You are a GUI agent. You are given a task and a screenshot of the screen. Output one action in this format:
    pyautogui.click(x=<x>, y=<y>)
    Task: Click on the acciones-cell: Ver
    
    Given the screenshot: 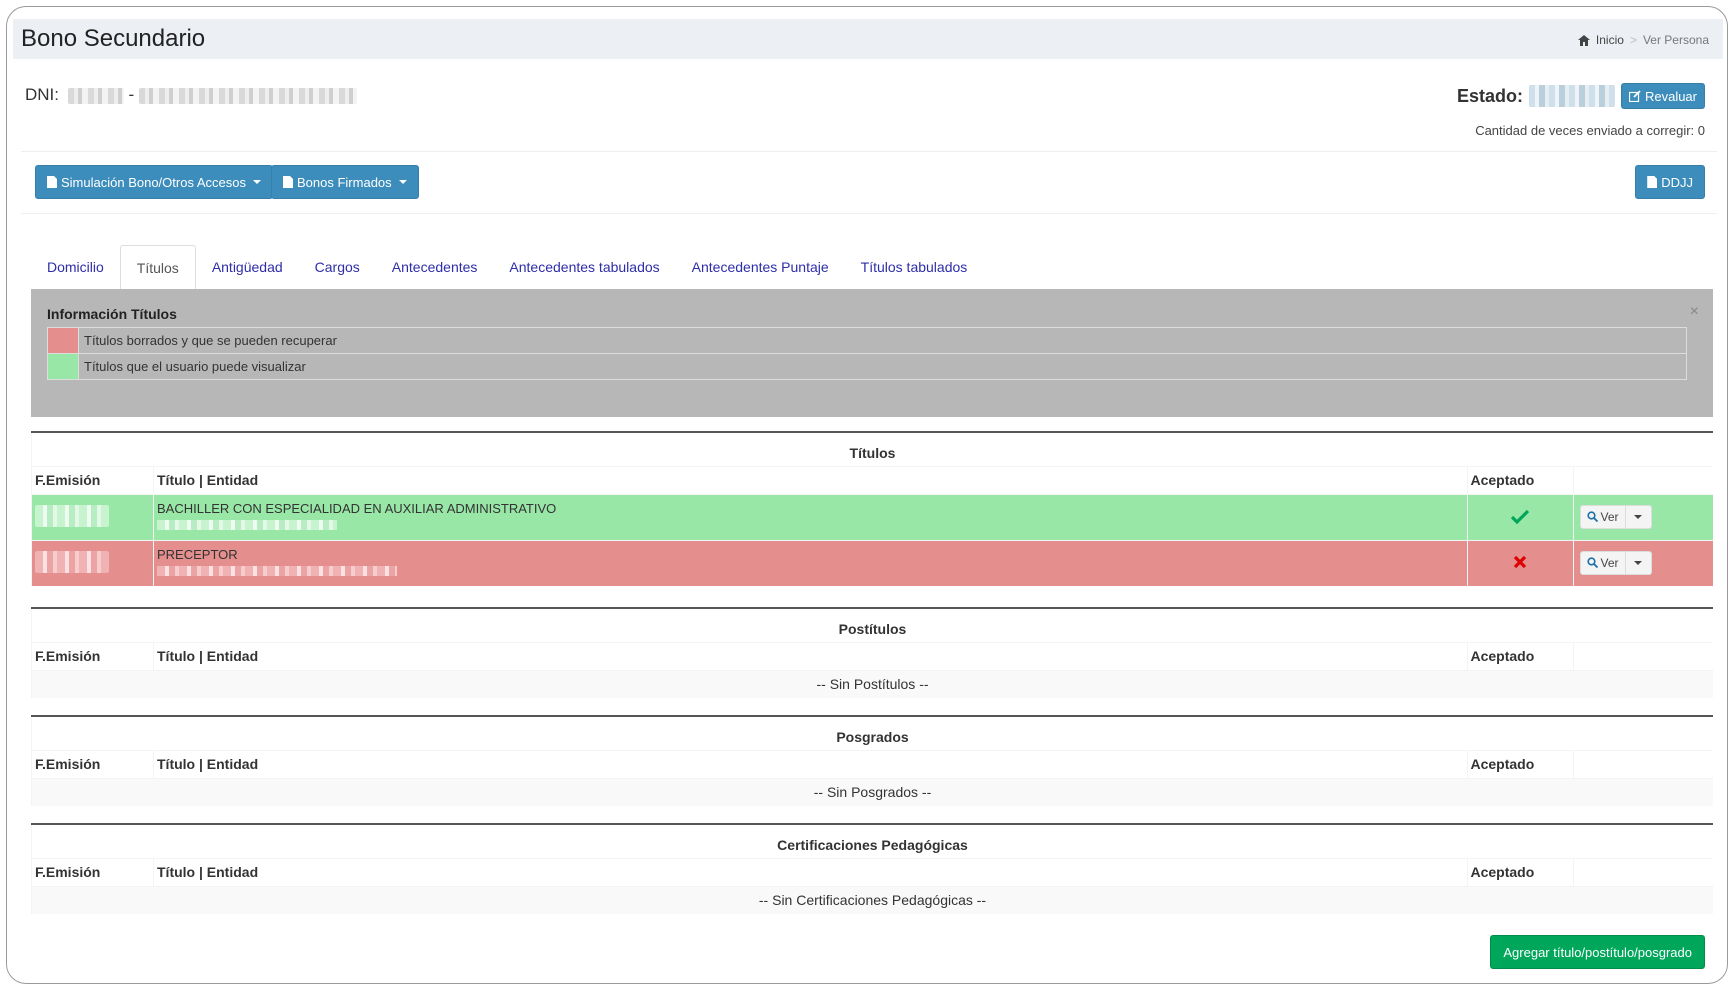 What is the action you would take?
    pyautogui.click(x=1642, y=562)
    